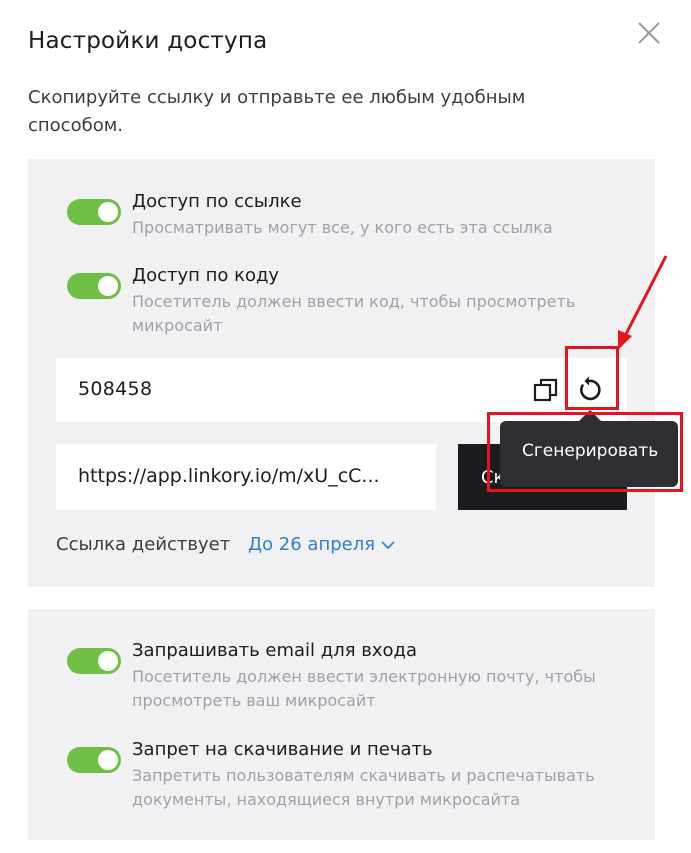 The height and width of the screenshot is (853, 691). I want to click on email-required-label: Запрашивать email для входа, so click(275, 650).